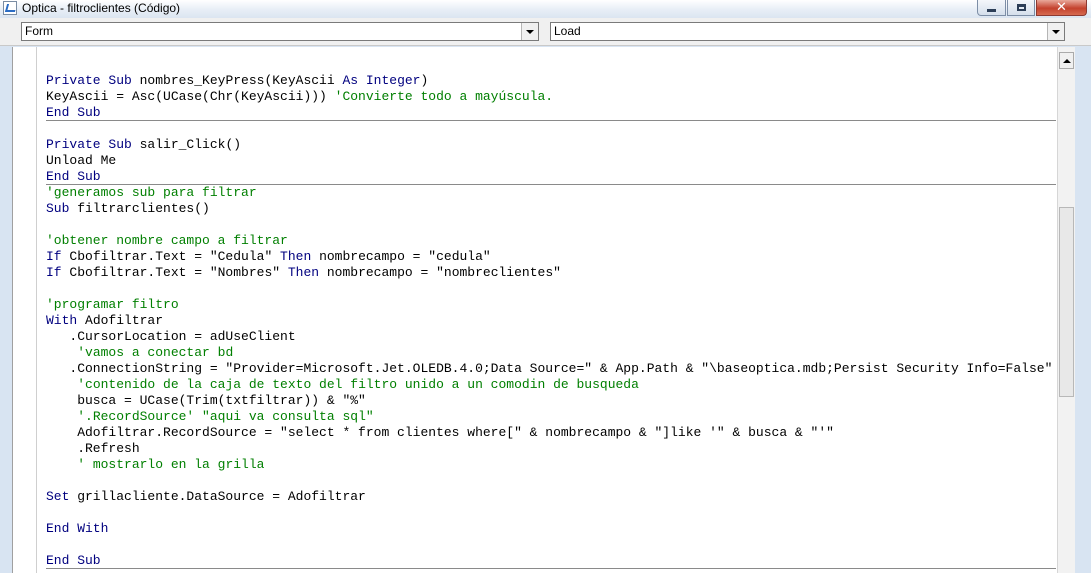 This screenshot has width=1091, height=573. I want to click on code-line: 'generamos sub para filtrar, so click(551, 193).